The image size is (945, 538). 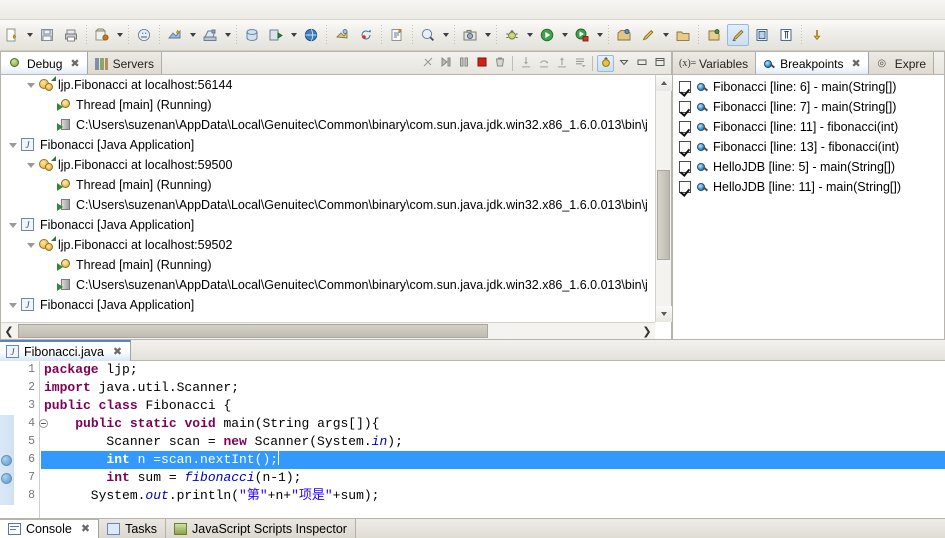 I want to click on report-button, so click(x=397, y=35).